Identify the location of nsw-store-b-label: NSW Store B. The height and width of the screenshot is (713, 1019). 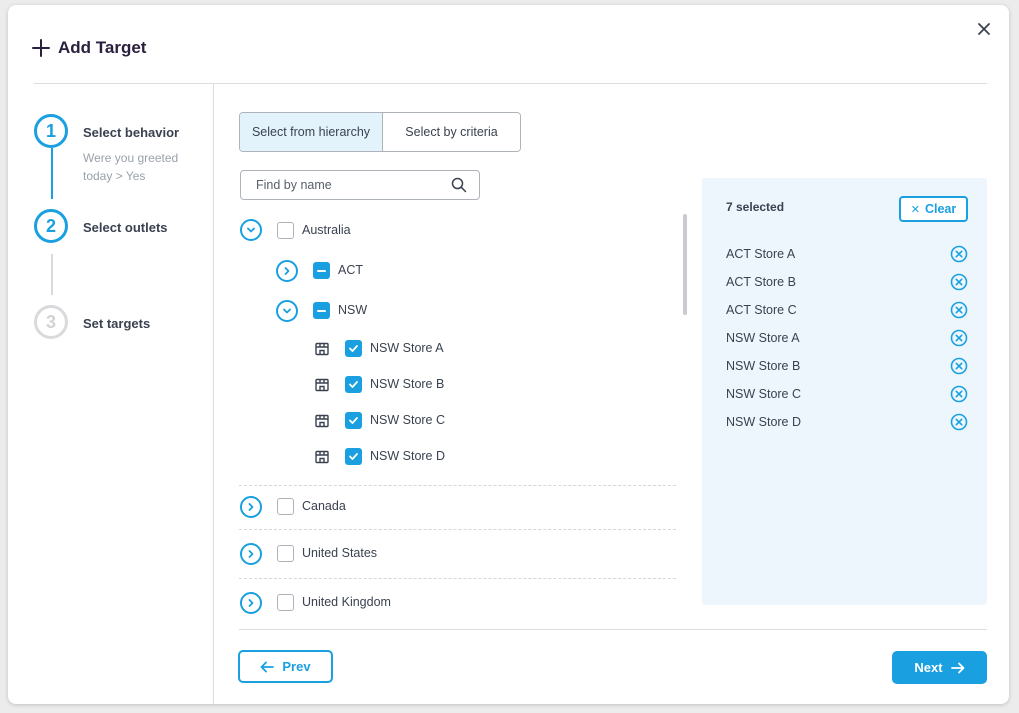
(407, 384).